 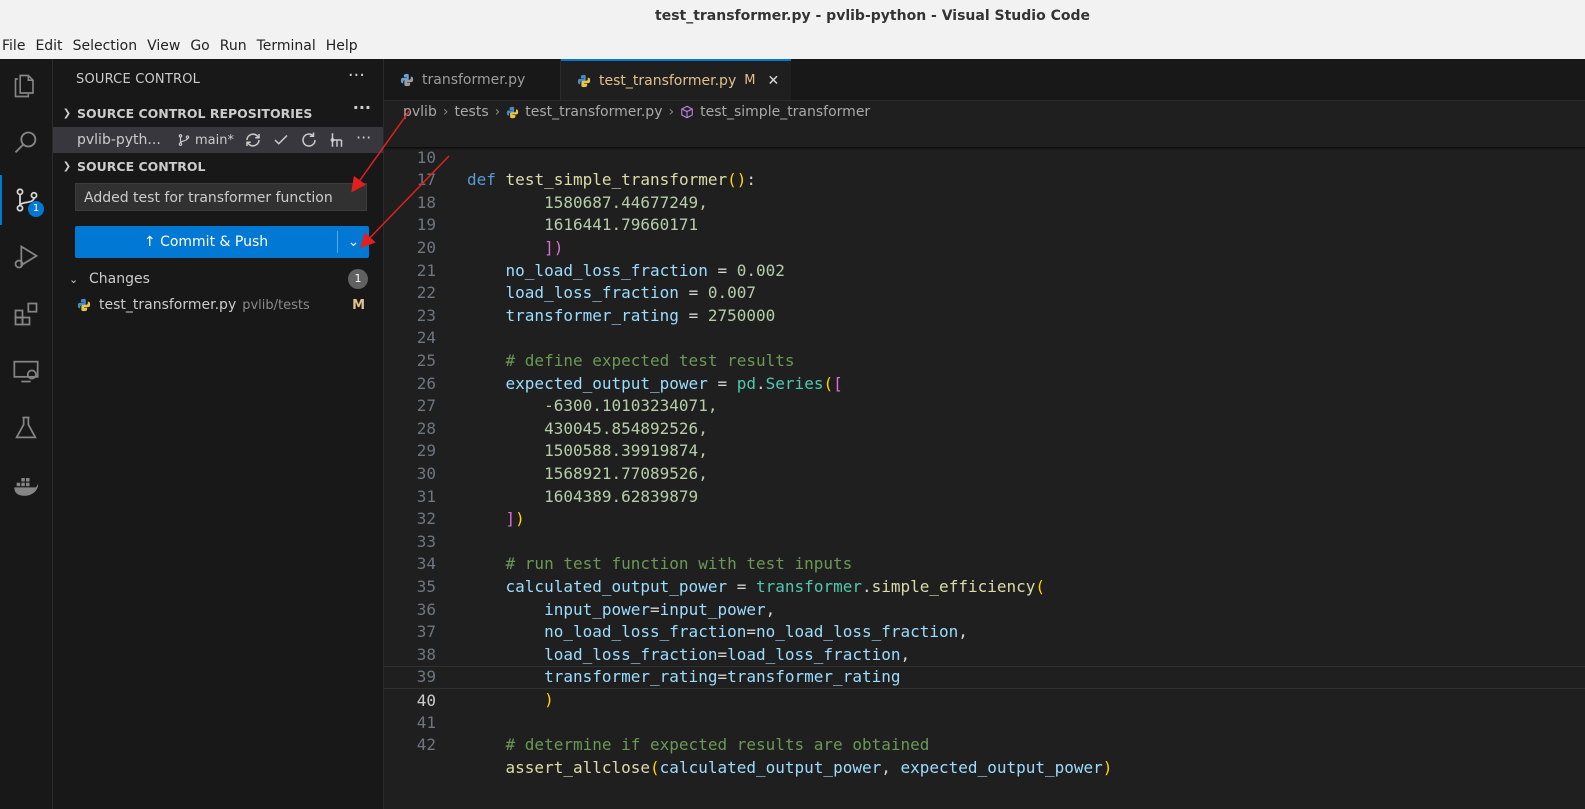 I want to click on docker-icon, so click(x=26, y=485).